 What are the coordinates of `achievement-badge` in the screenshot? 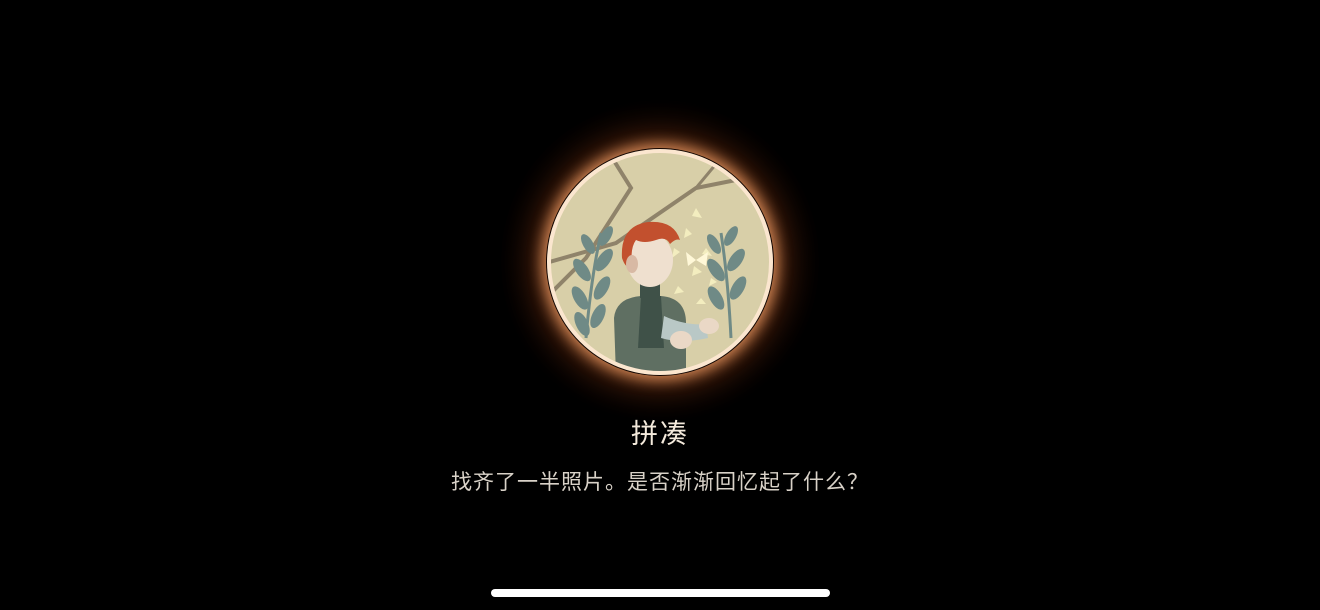 It's located at (660, 262).